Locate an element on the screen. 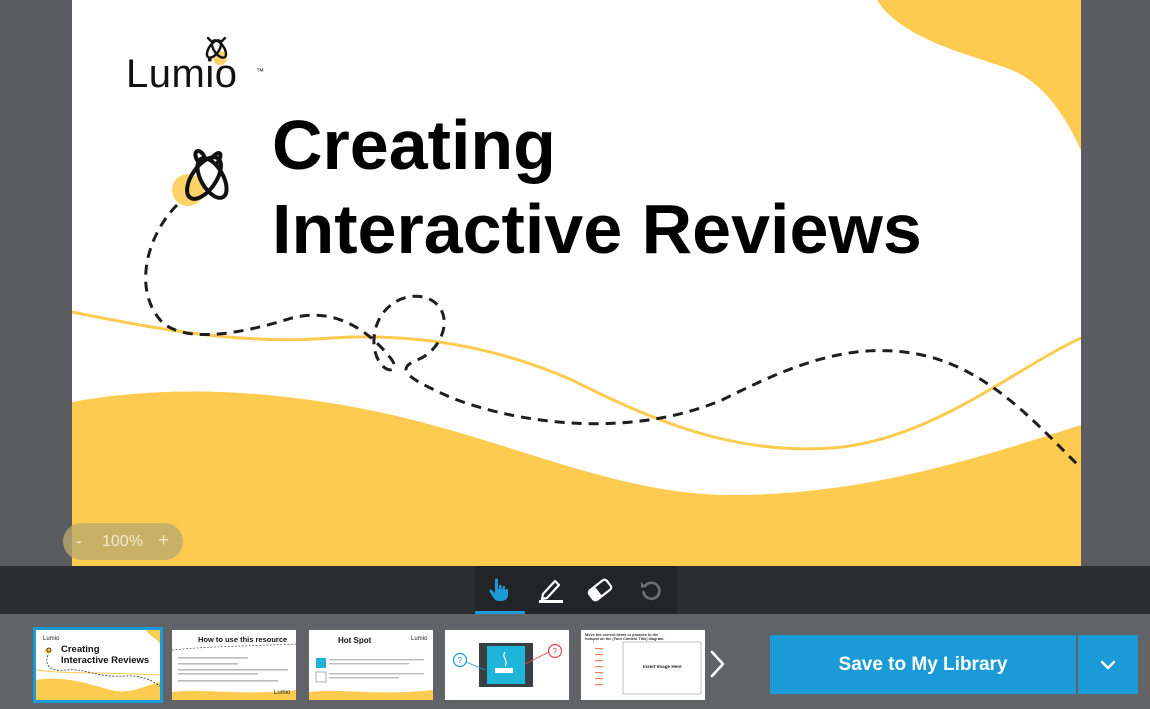 The image size is (1150, 709). hotspot-diagram-icon: ? ? is located at coordinates (507, 665).